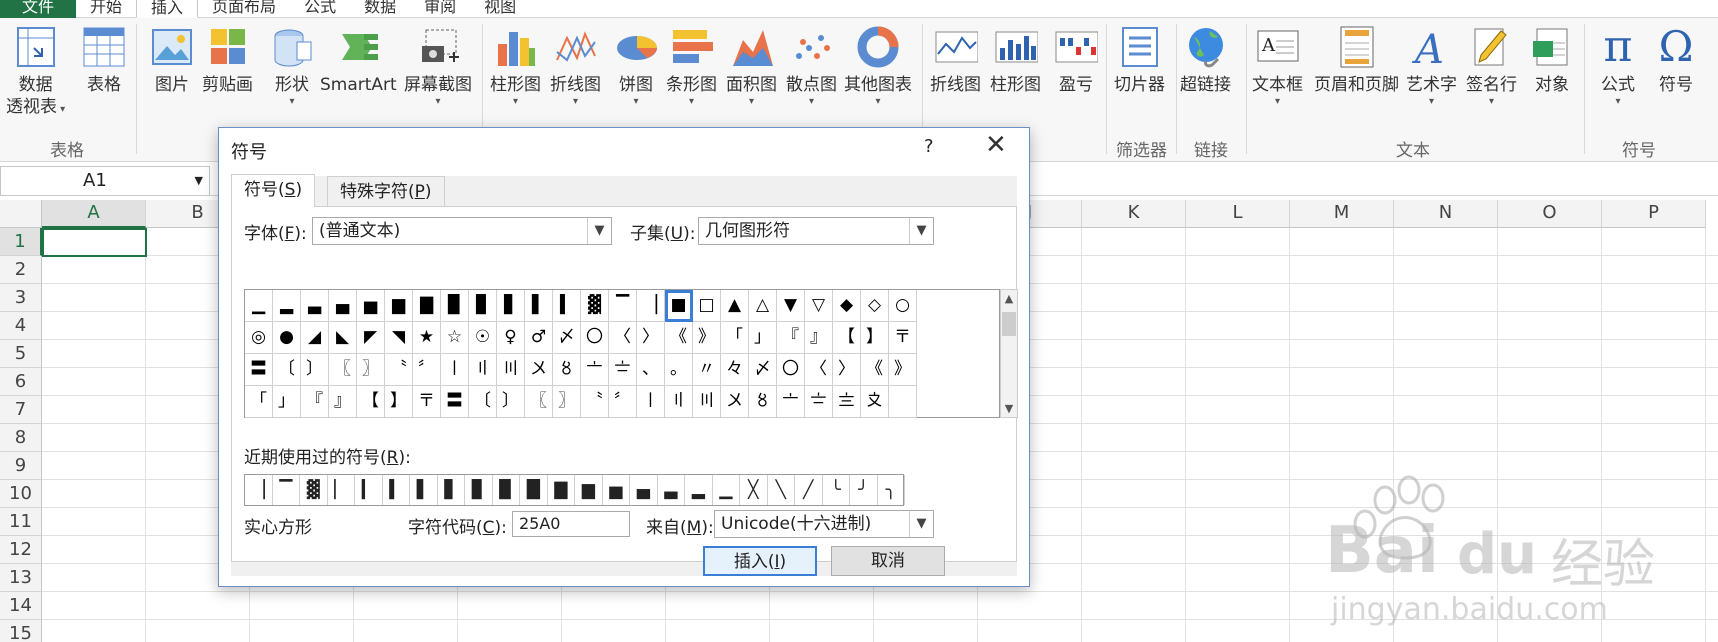 The height and width of the screenshot is (642, 1718). What do you see at coordinates (791, 306) in the screenshot?
I see `symbol-cell: ▼` at bounding box center [791, 306].